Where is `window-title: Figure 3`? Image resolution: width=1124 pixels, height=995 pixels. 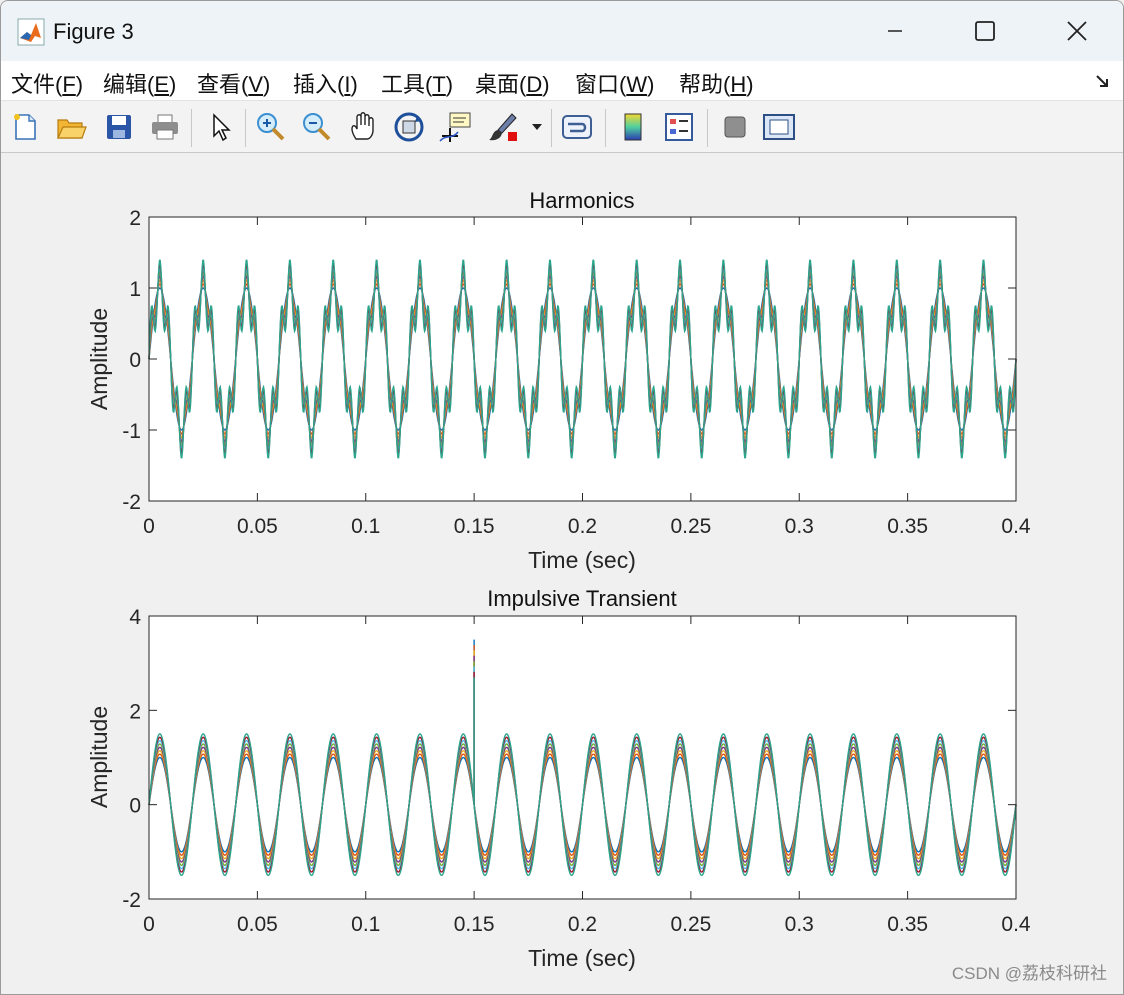
window-title: Figure 3 is located at coordinates (93, 31).